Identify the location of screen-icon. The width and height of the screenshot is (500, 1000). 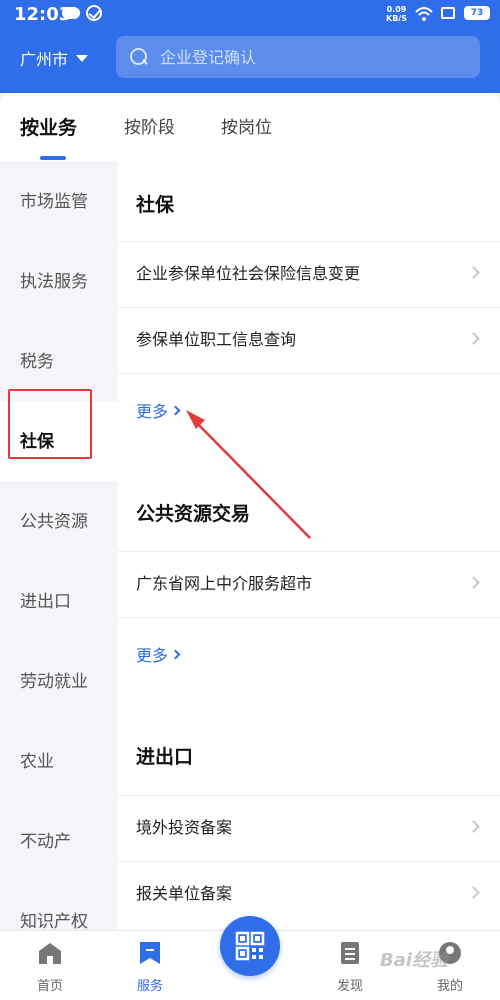
(448, 13).